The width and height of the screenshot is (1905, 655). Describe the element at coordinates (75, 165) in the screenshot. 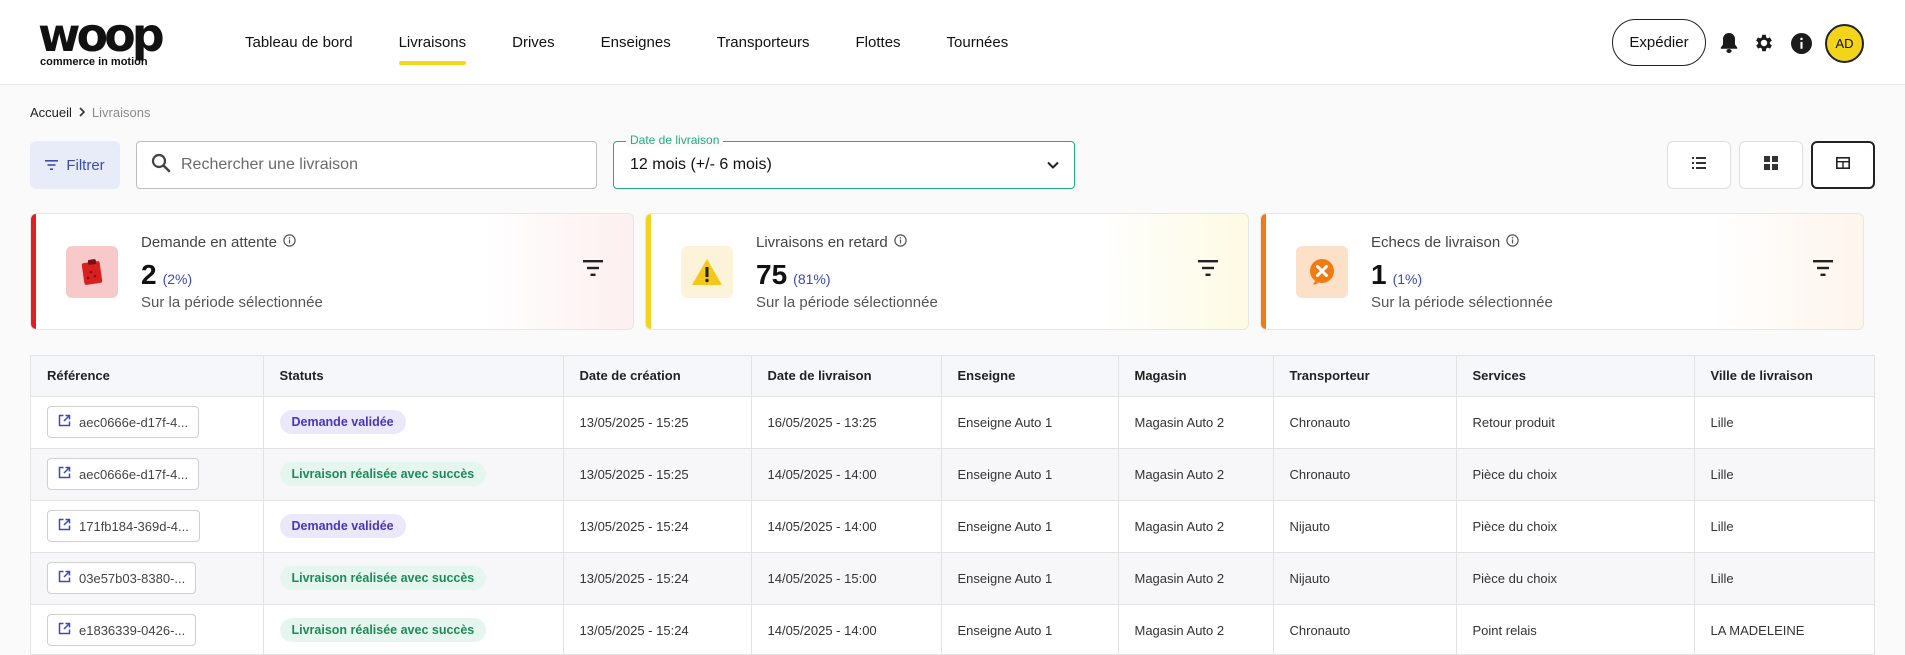

I see `filter-button: Filtrer` at that location.